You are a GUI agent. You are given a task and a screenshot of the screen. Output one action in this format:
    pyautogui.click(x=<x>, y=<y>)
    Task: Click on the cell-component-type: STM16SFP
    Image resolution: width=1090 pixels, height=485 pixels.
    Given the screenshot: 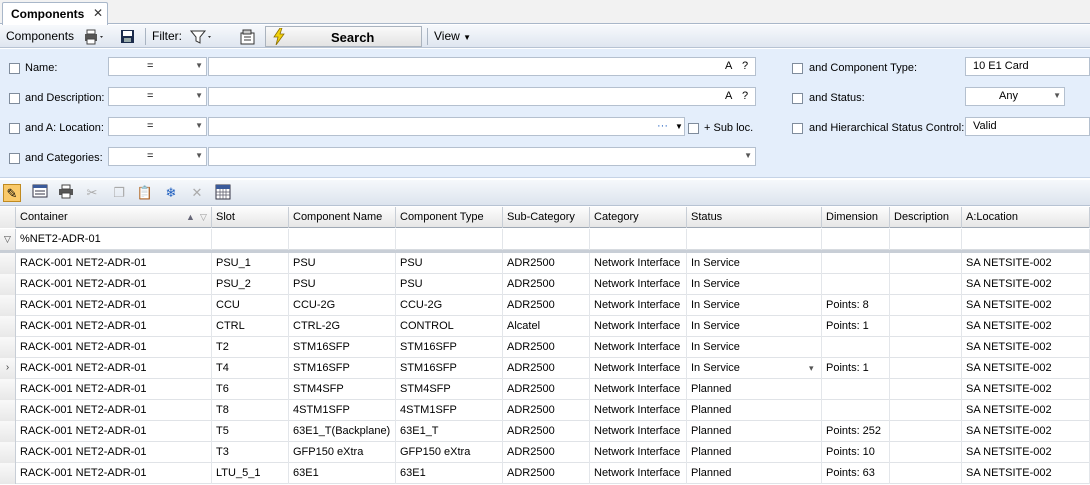 What is the action you would take?
    pyautogui.click(x=449, y=368)
    